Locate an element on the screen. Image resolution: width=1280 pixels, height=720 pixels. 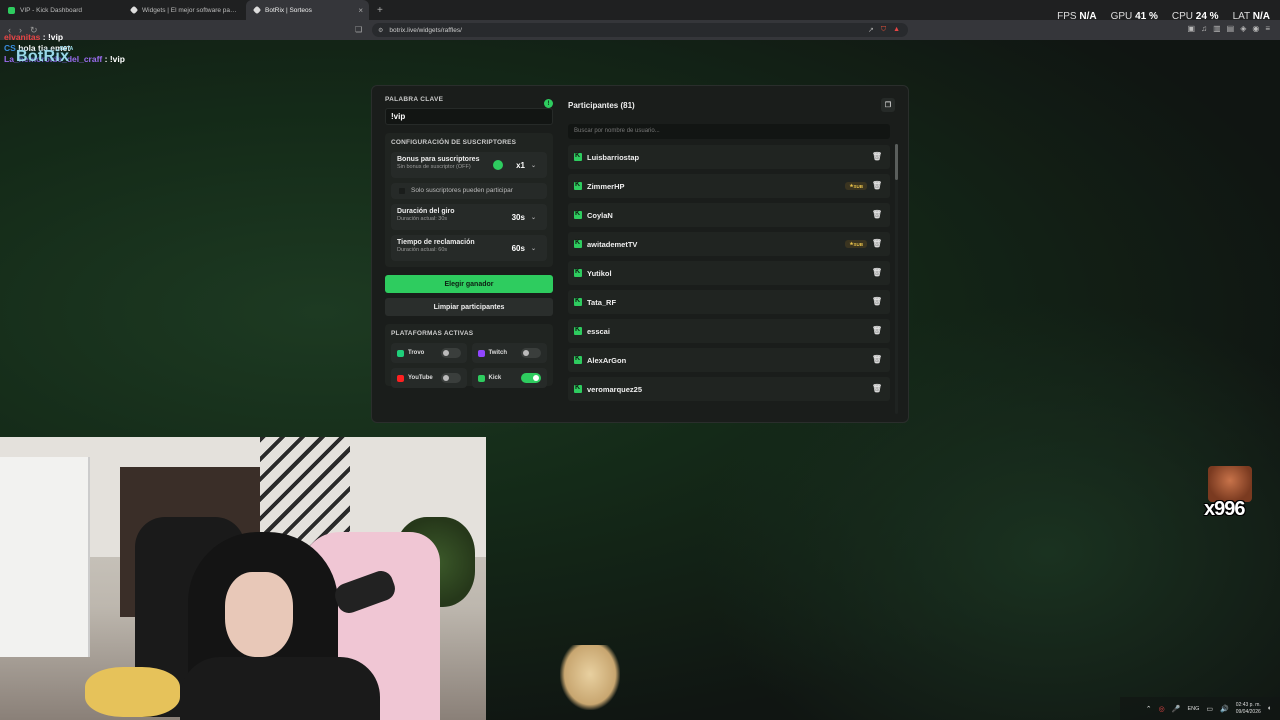
browser-tab-sorteos: BotRix | Sorteos × is located at coordinates (307, 10).